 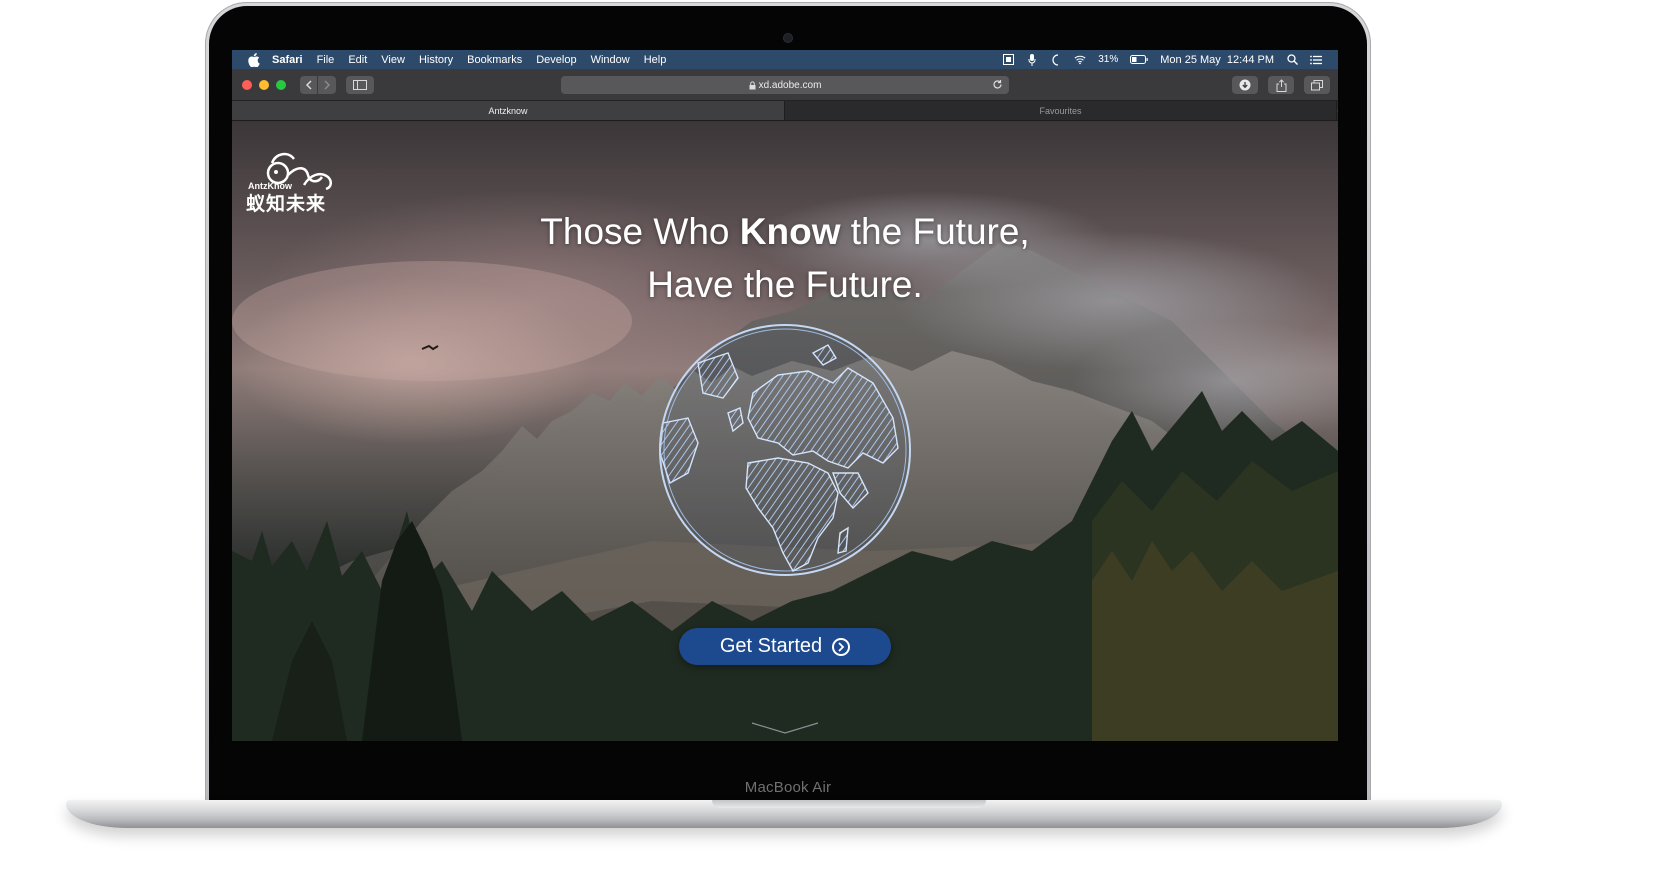 What do you see at coordinates (788, 38) in the screenshot?
I see `camera` at bounding box center [788, 38].